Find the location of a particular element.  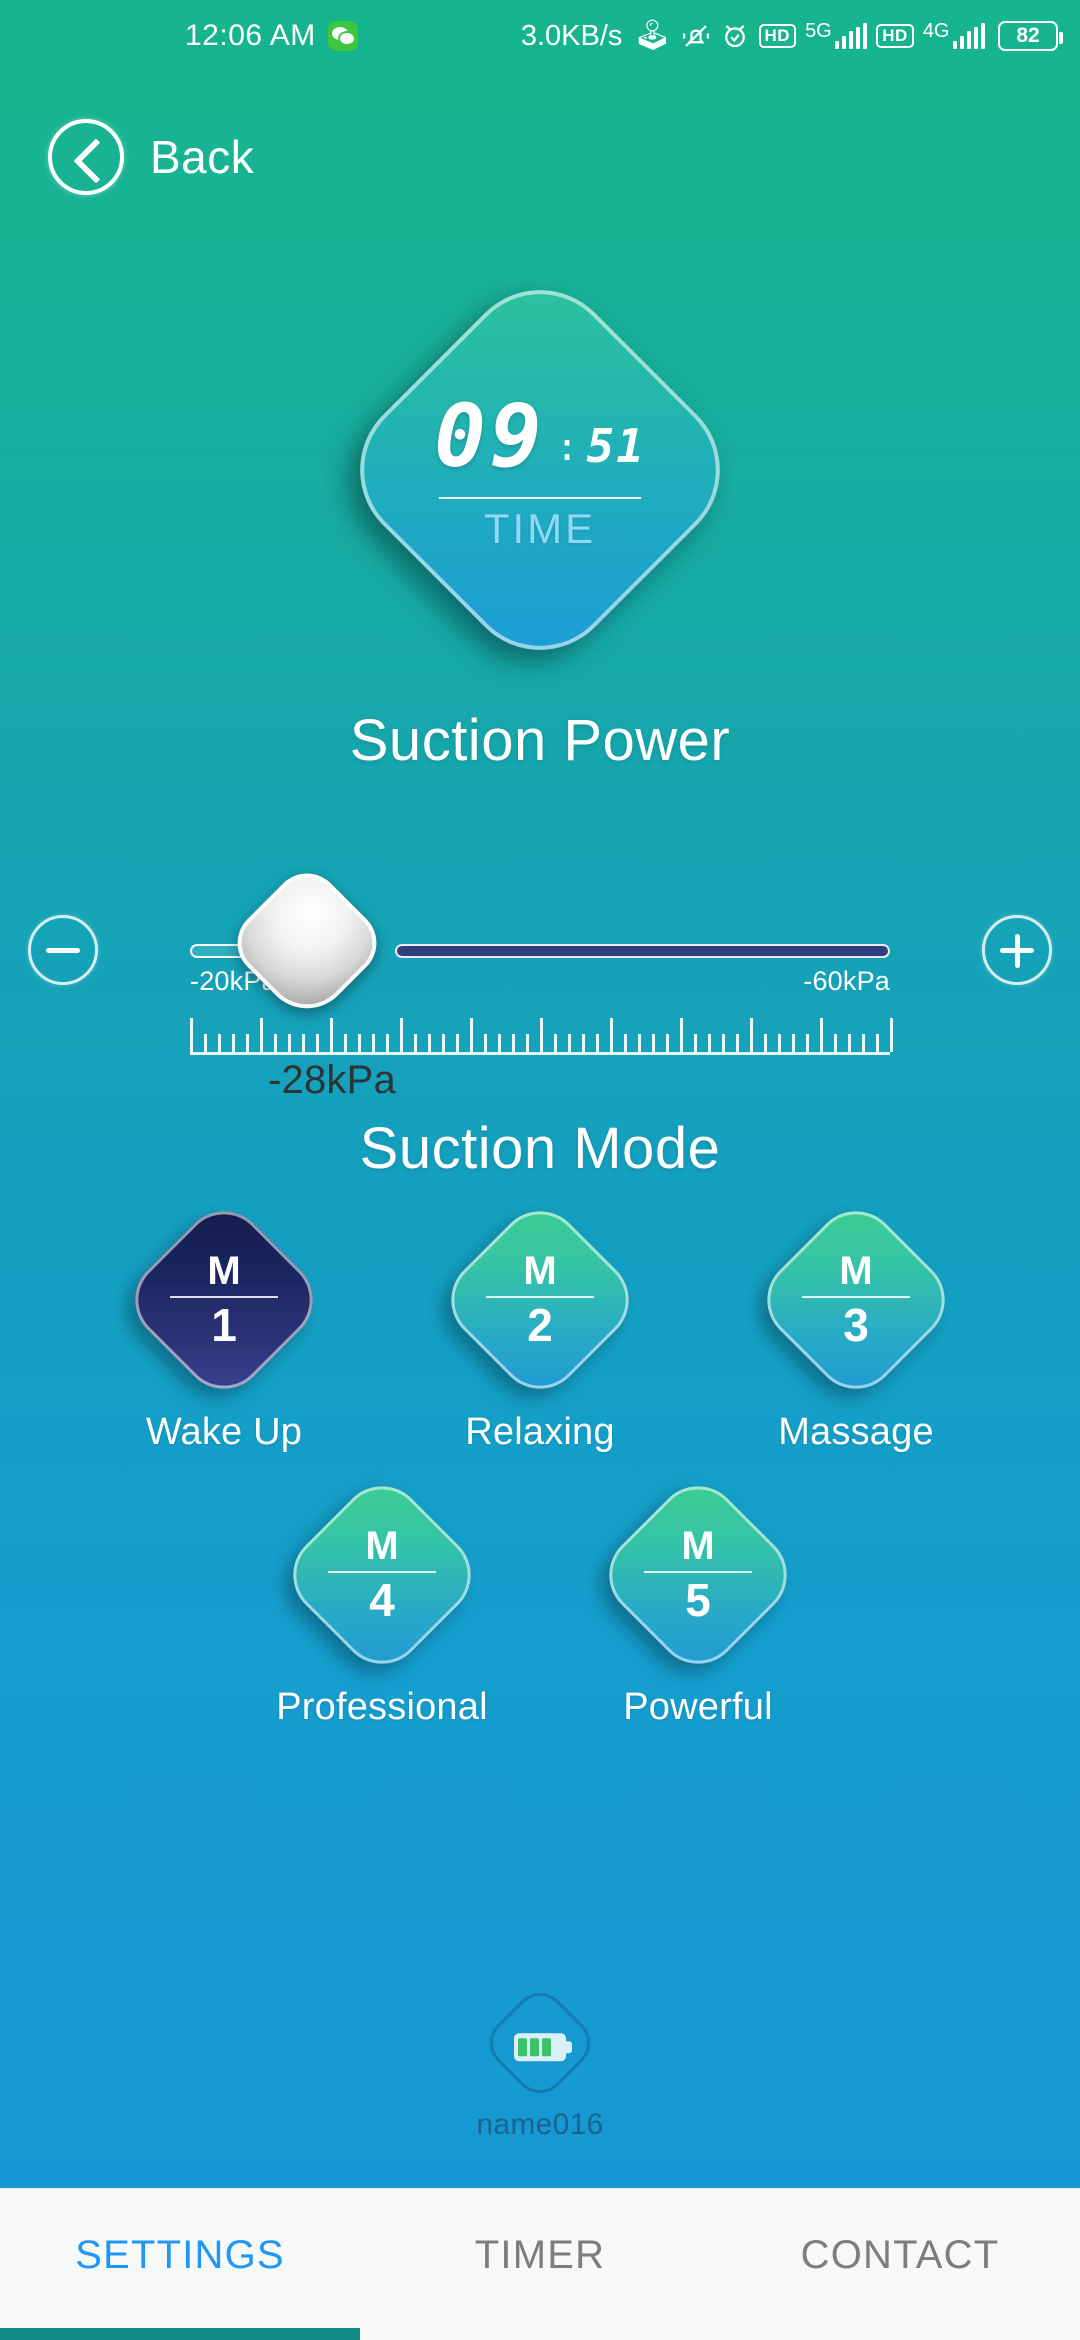

navigation-bar: Back is located at coordinates (540, 157).